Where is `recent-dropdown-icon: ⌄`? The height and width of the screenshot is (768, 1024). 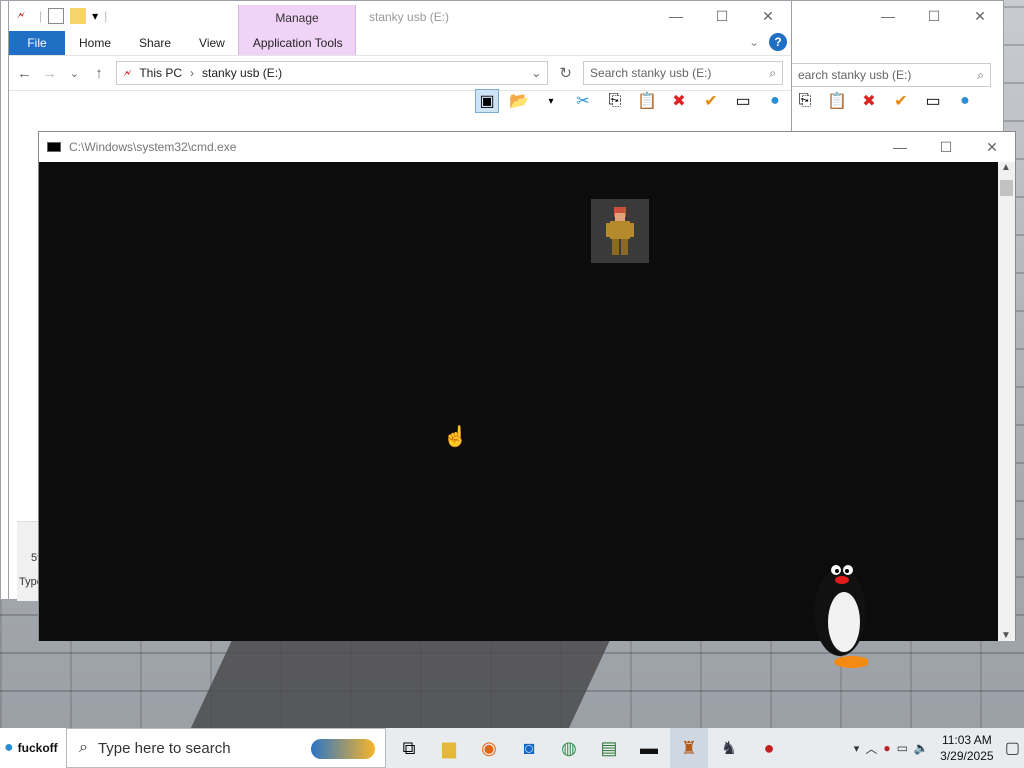 recent-dropdown-icon: ⌄ is located at coordinates (74, 73).